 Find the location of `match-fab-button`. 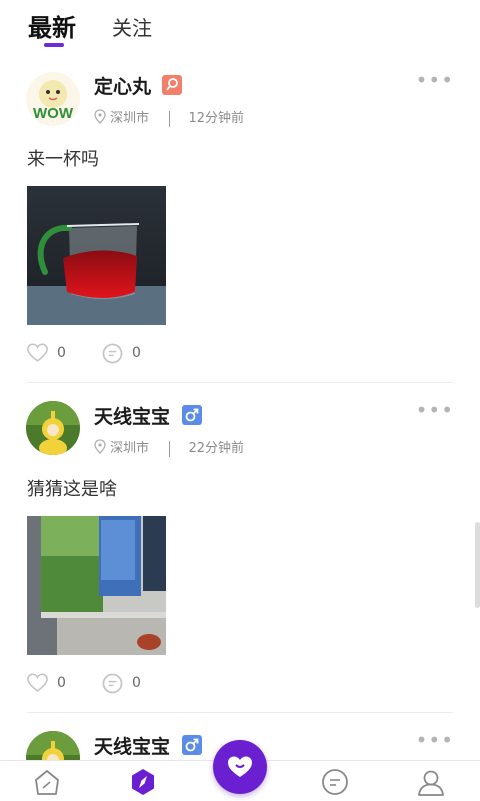

match-fab-button is located at coordinates (240, 767).